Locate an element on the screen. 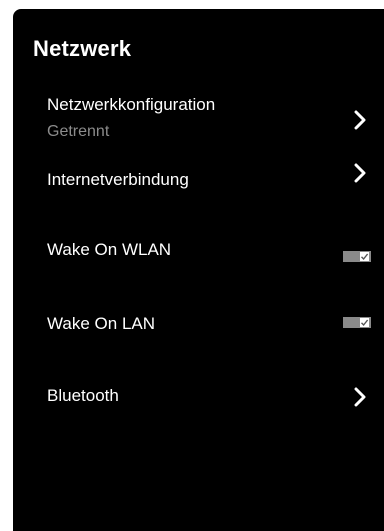 The height and width of the screenshot is (531, 384). setting-wake-on-lan: Wake On LAN is located at coordinates (198, 326).